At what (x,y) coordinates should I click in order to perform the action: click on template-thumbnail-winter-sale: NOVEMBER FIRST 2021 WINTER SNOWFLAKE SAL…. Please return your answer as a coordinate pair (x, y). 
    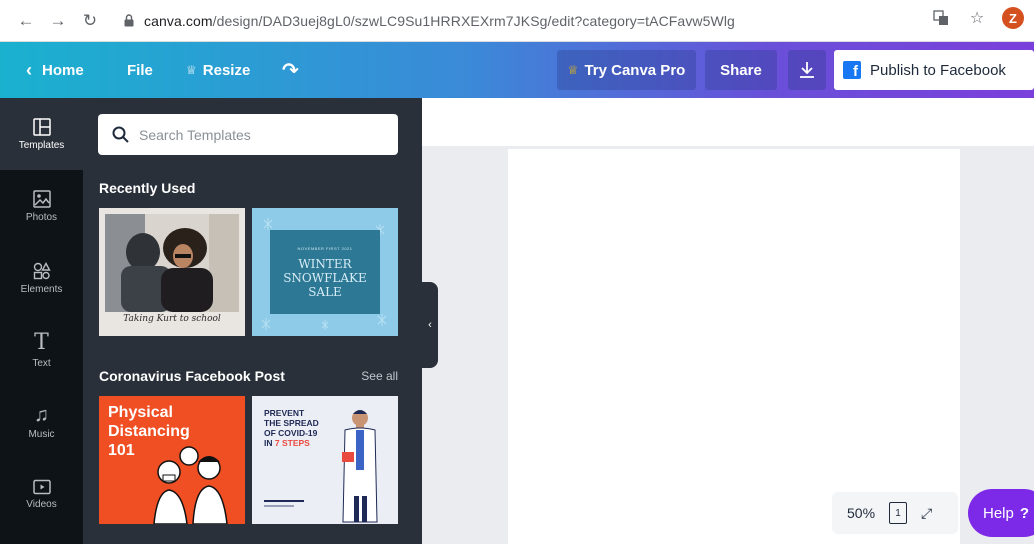
    Looking at the image, I should click on (325, 272).